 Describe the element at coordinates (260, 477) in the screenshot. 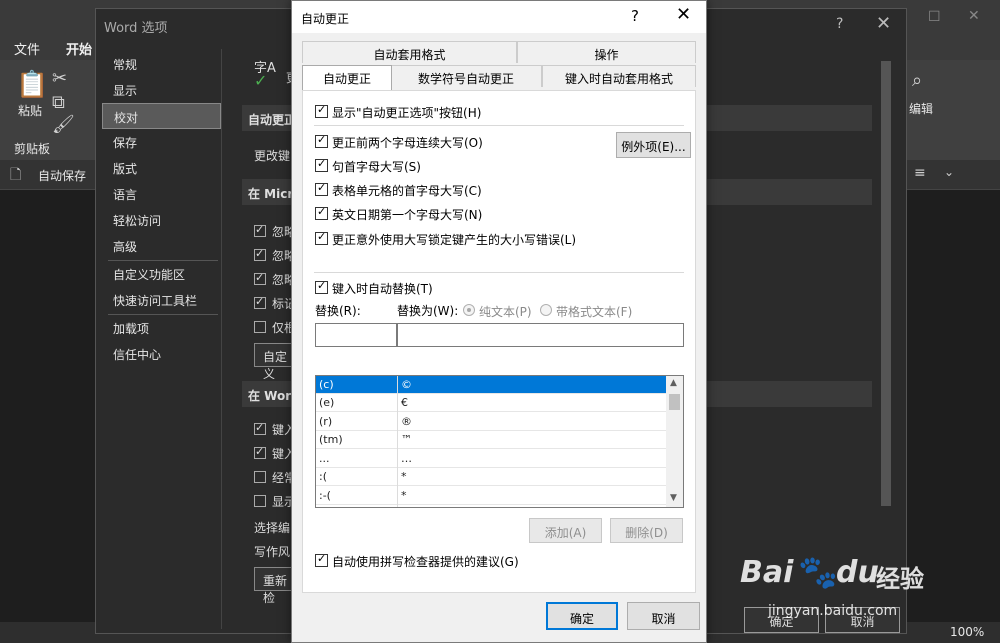

I see `confused-words-checkbox` at that location.